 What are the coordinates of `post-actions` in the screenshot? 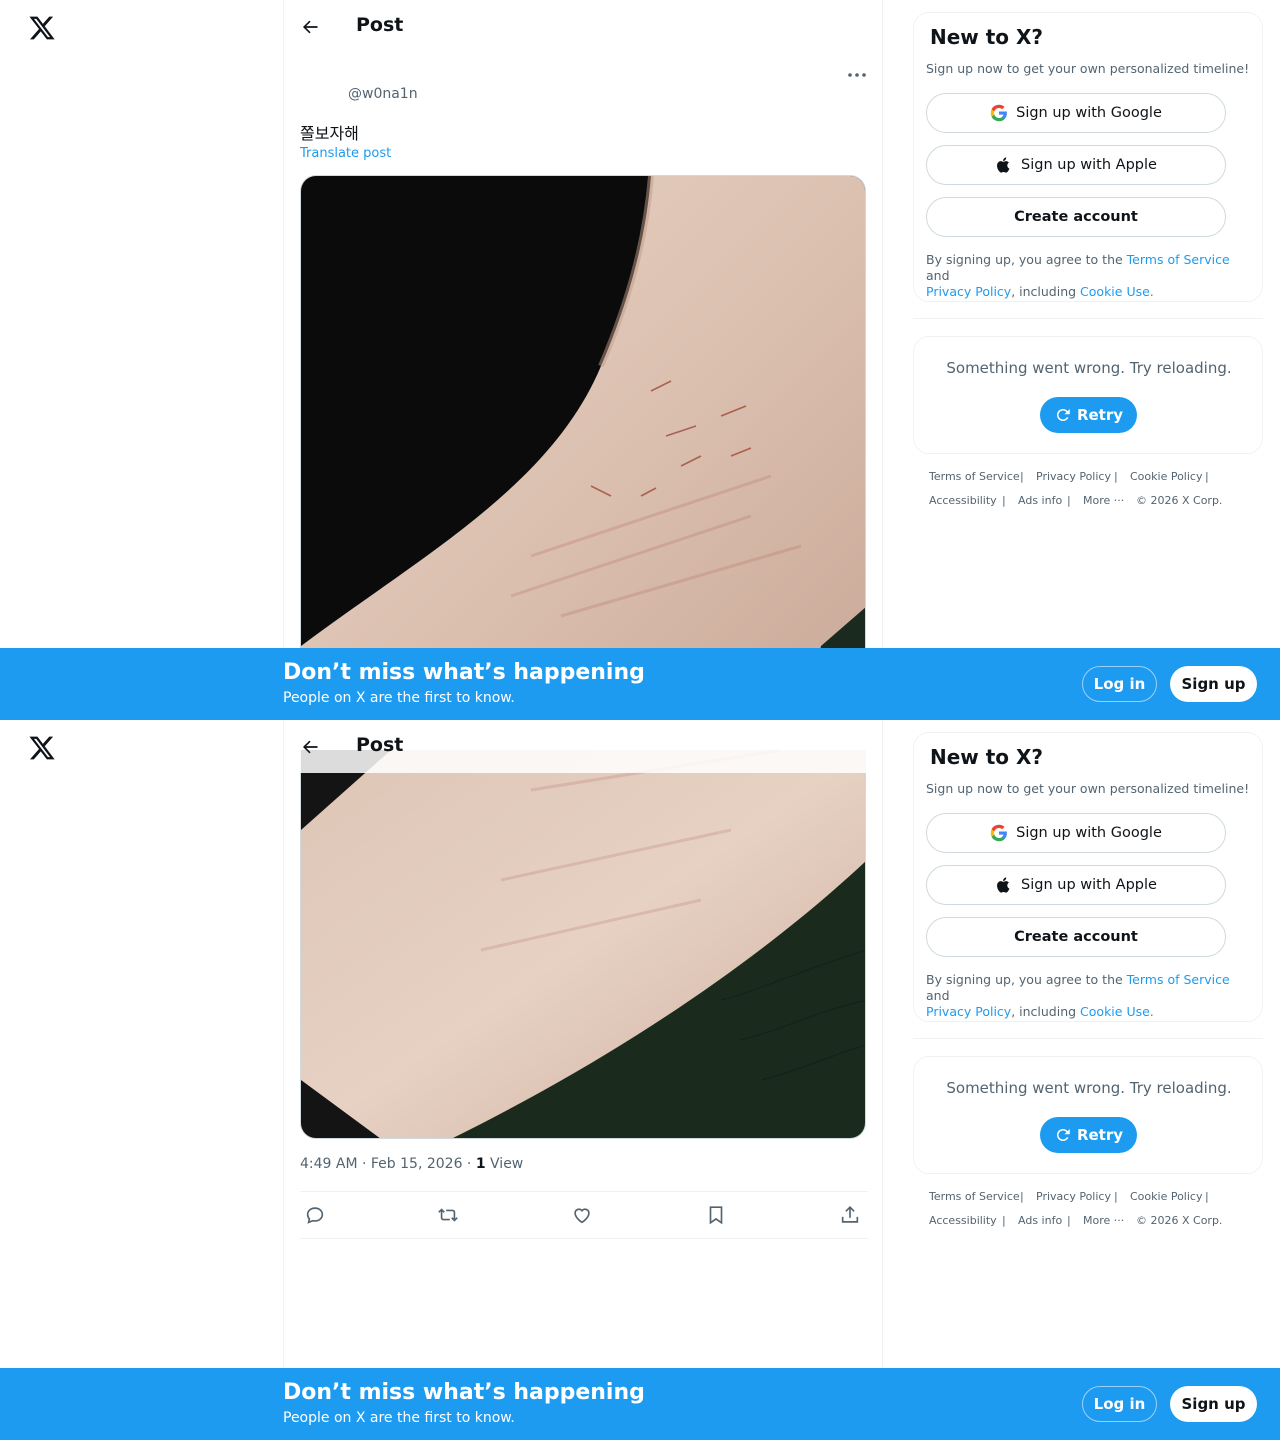 It's located at (584, 1215).